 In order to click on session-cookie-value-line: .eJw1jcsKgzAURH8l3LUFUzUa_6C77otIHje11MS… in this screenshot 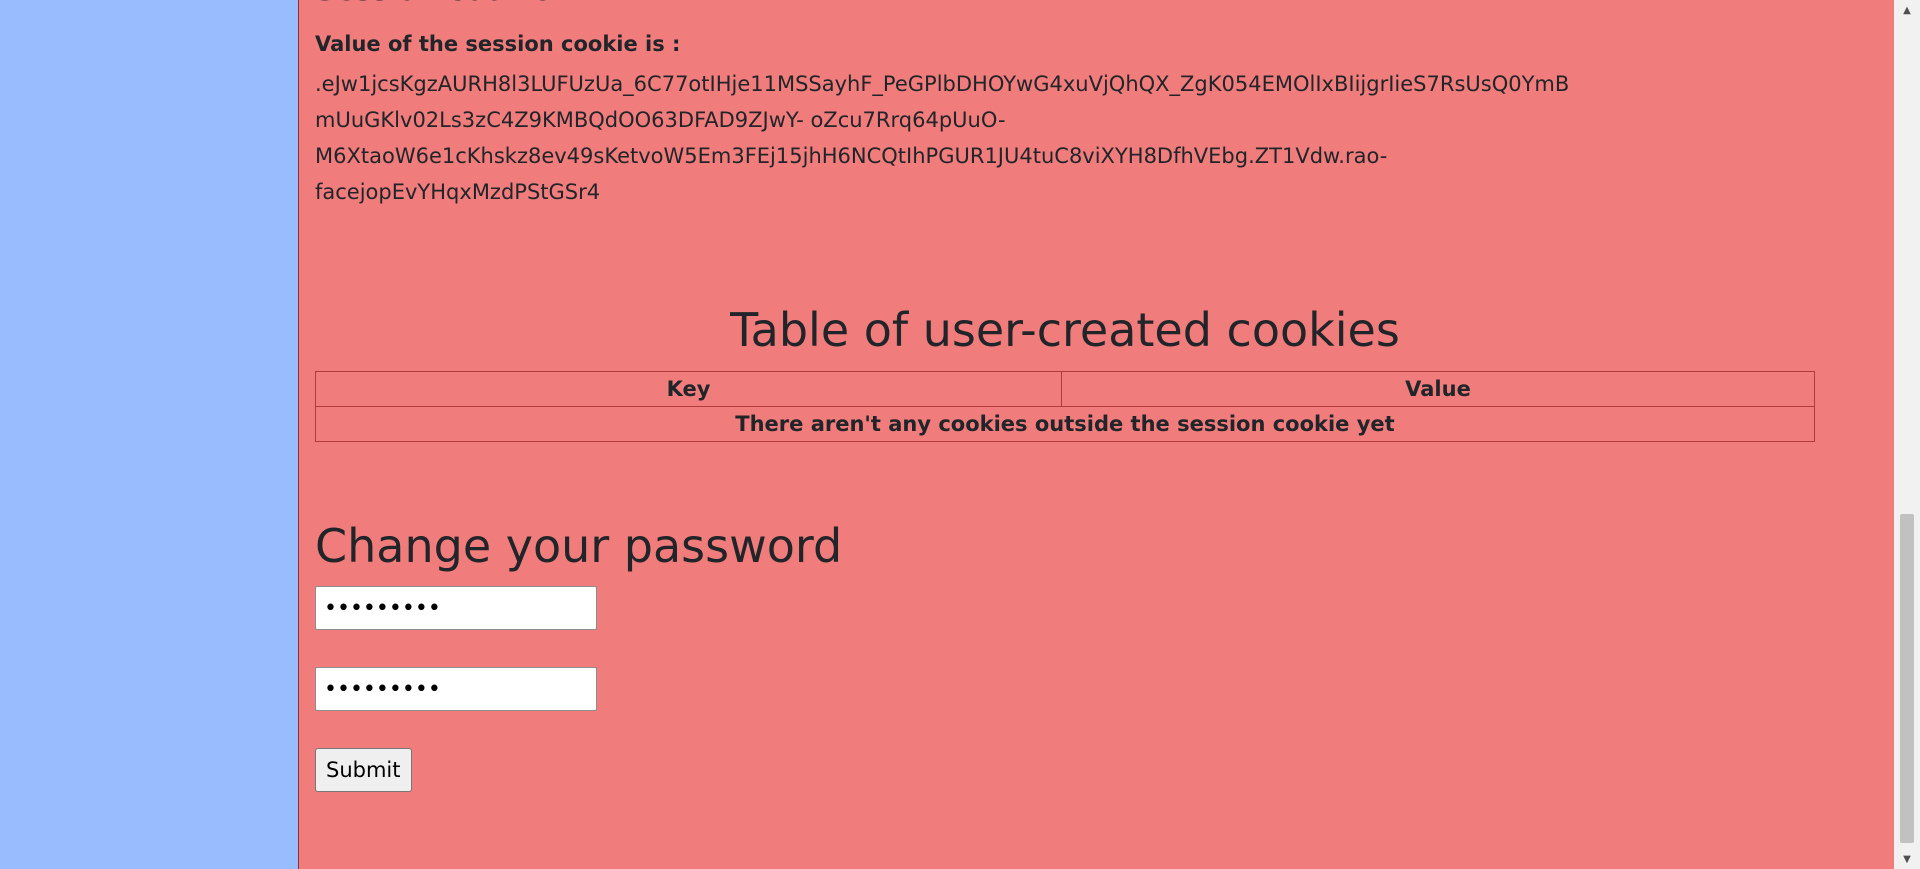, I will do `click(942, 84)`.